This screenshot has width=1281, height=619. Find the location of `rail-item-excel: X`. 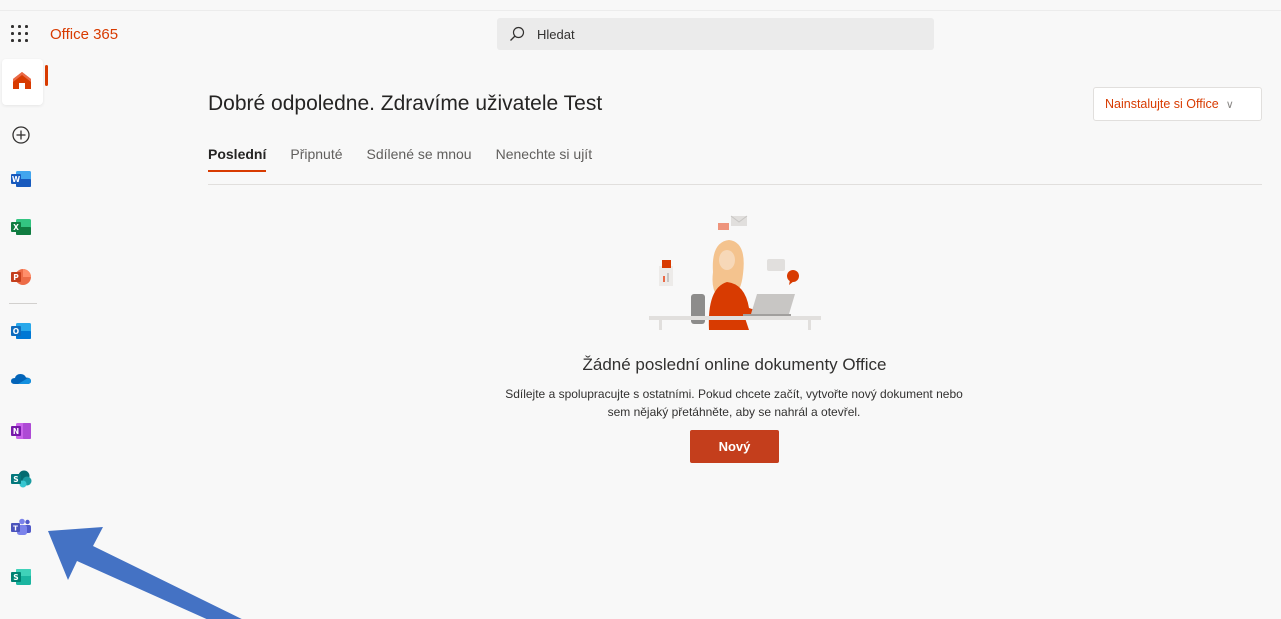

rail-item-excel: X is located at coordinates (21, 227).